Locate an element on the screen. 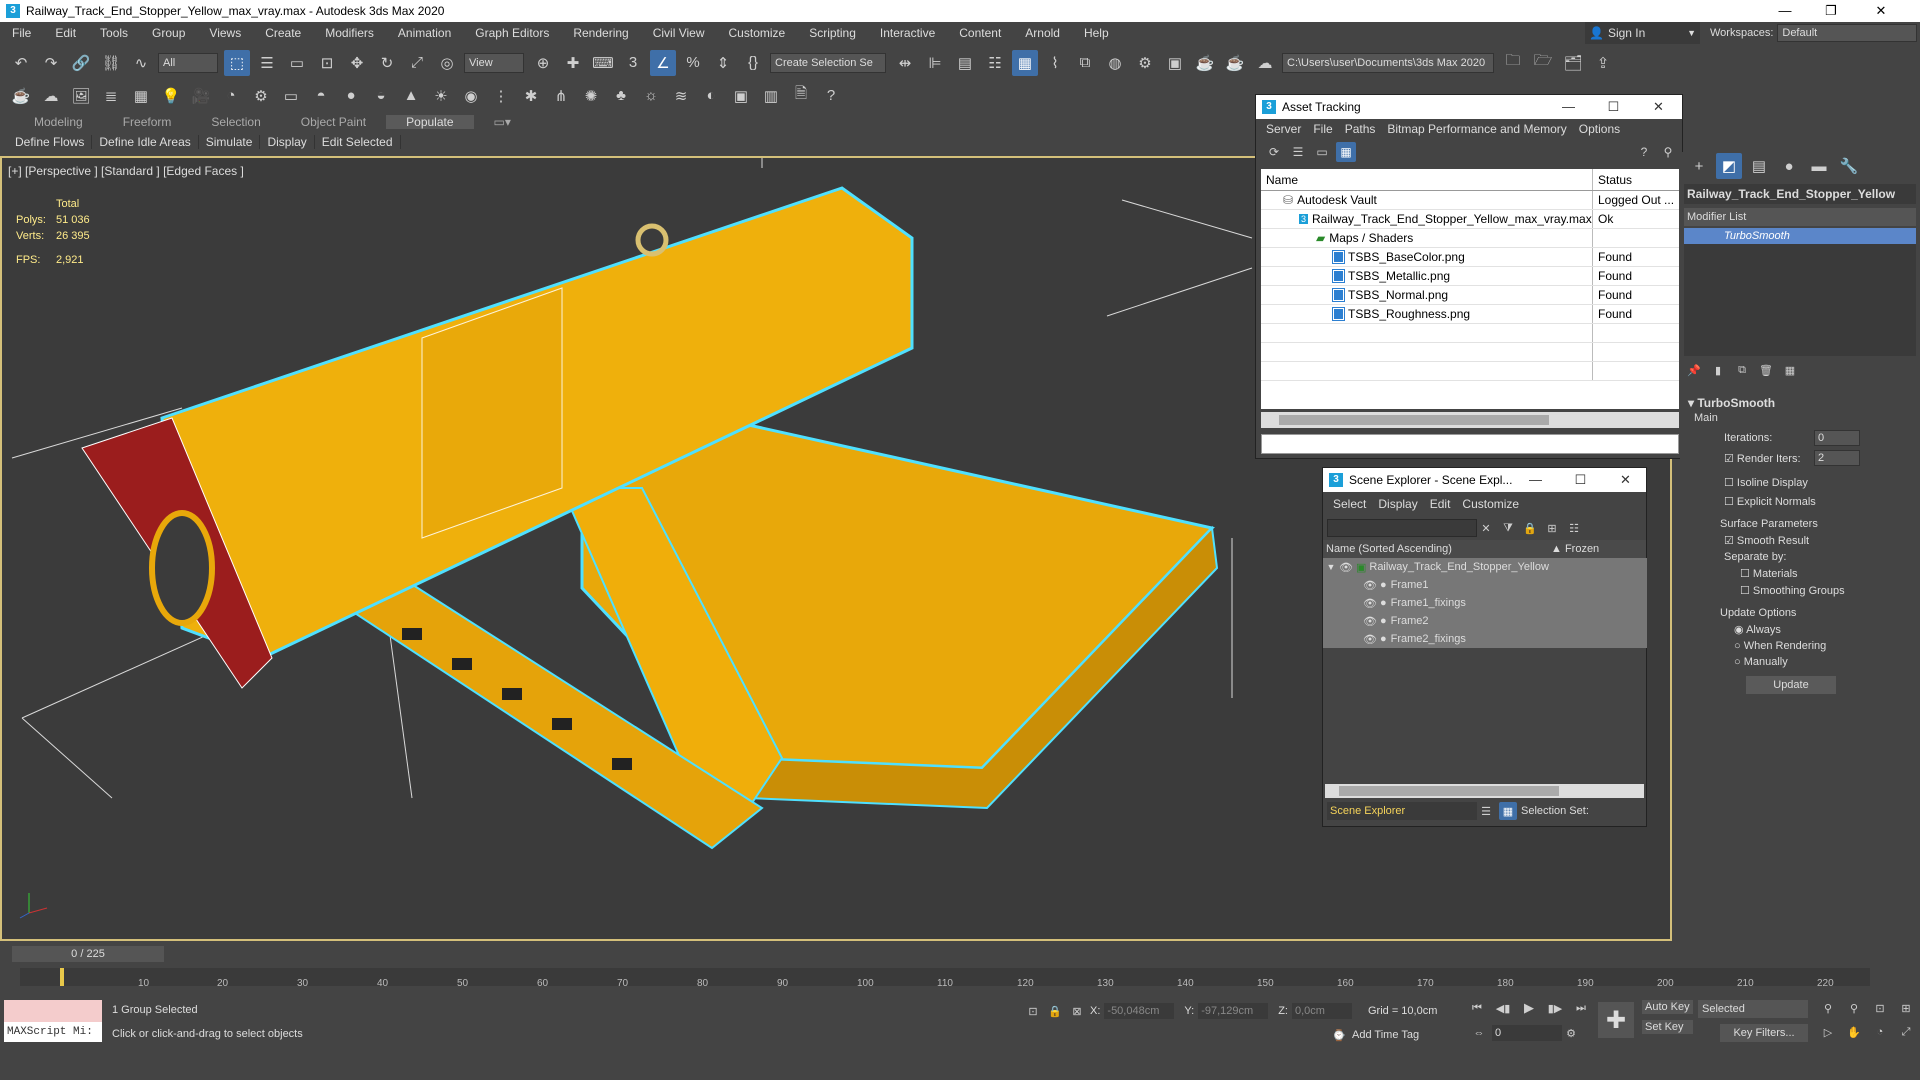  filter-icon: ⧩ is located at coordinates (1508, 528).